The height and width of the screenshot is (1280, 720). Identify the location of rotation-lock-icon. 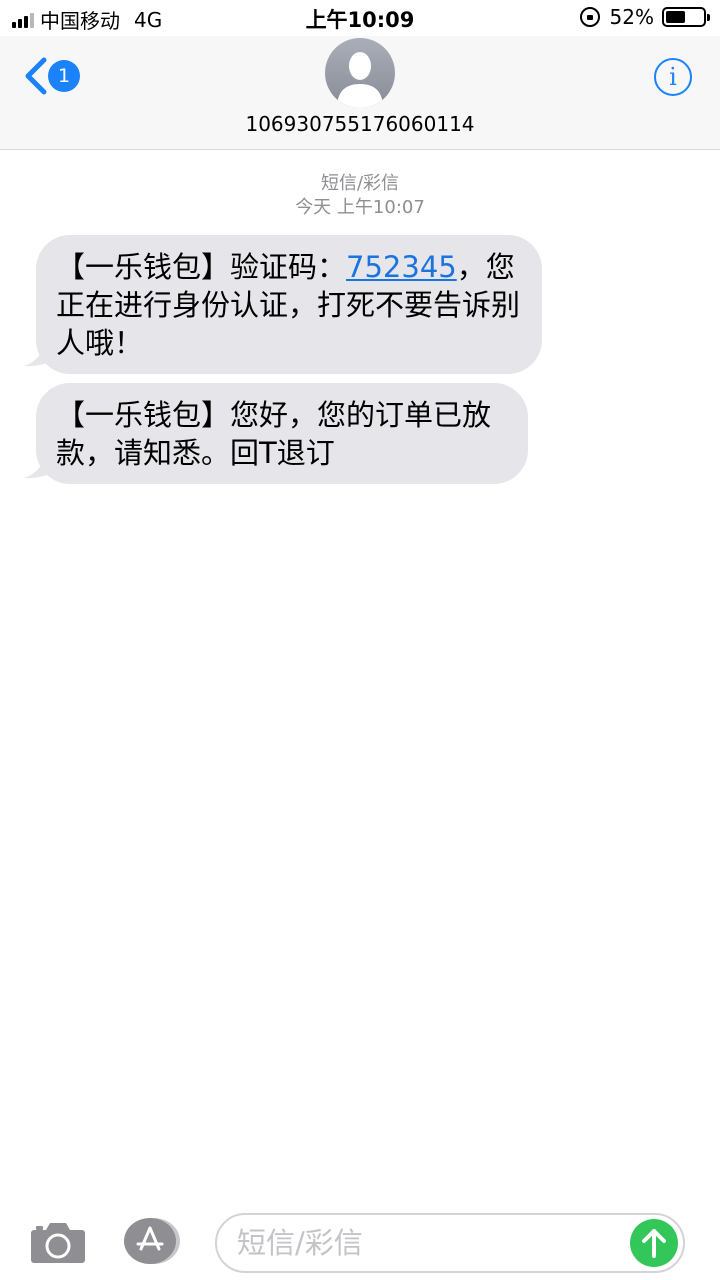
(589, 17).